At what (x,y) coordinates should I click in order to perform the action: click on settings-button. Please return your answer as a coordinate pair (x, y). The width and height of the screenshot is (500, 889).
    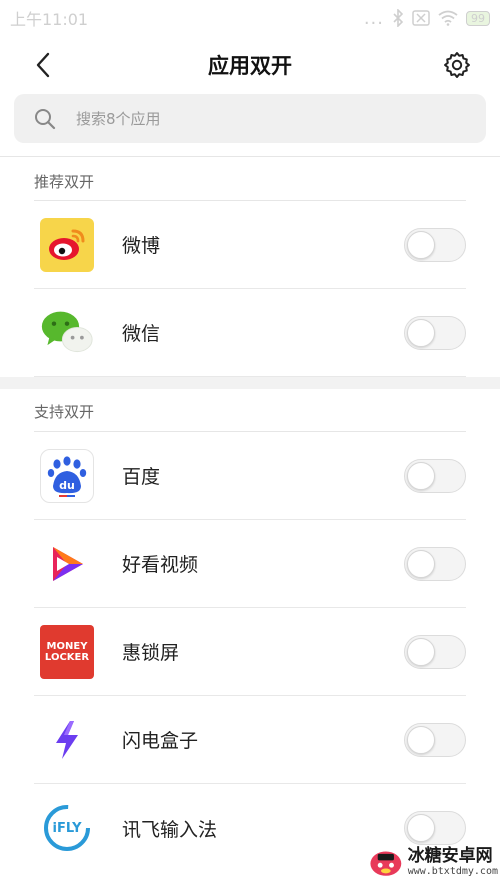
    Looking at the image, I should click on (457, 65).